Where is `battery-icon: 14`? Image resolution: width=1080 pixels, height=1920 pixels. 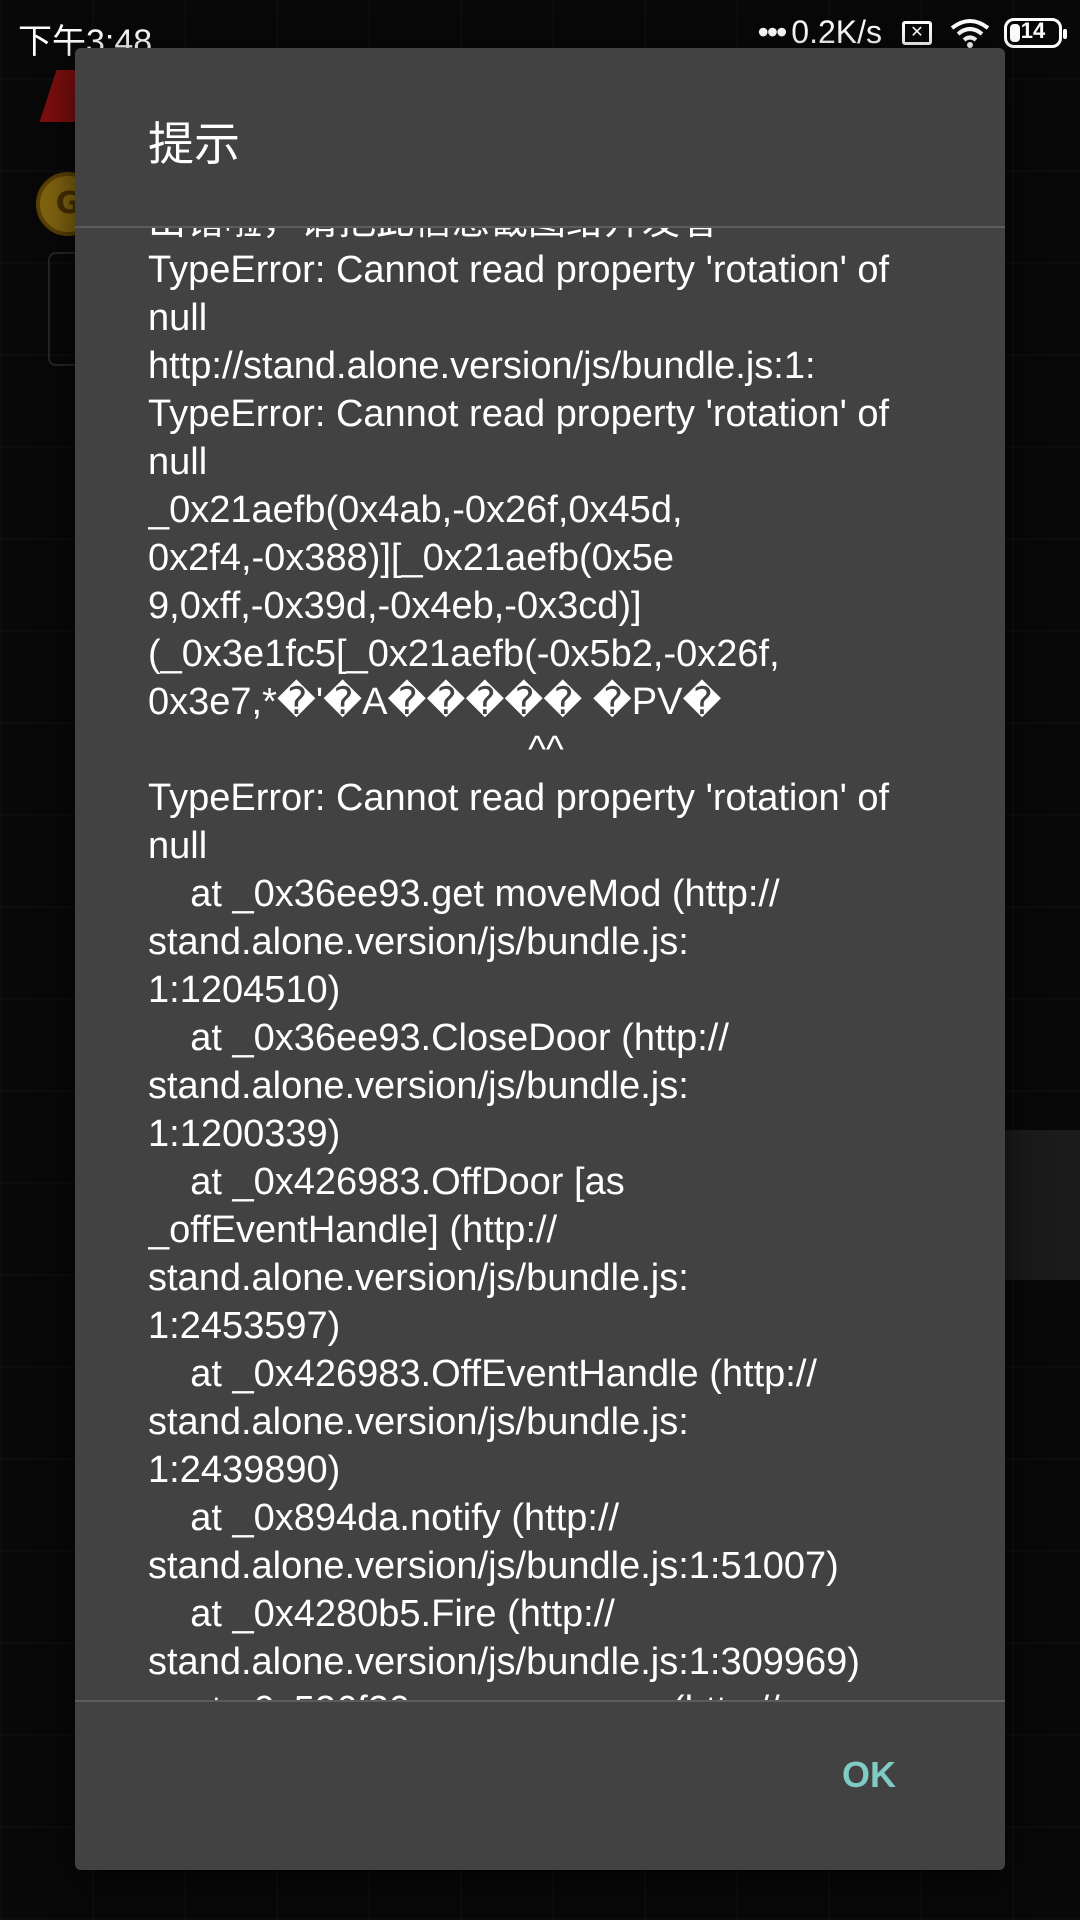 battery-icon: 14 is located at coordinates (1035, 32).